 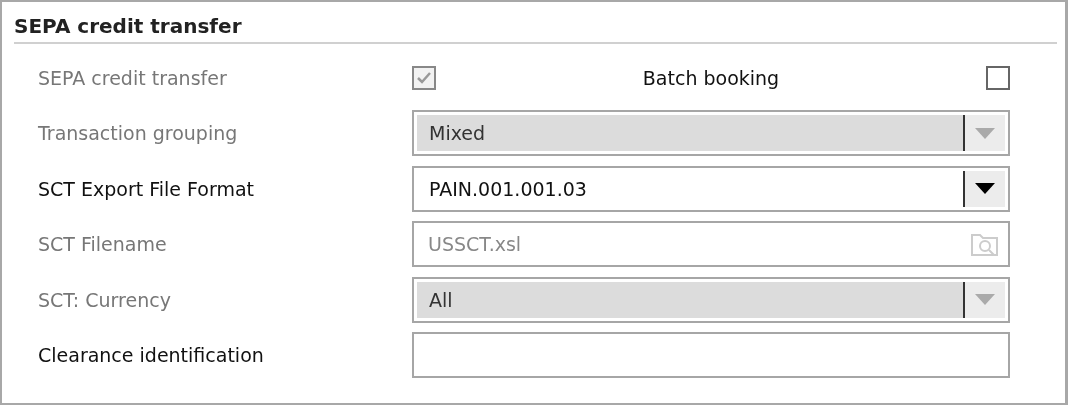 What do you see at coordinates (132, 78) in the screenshot?
I see `field-label: SEPA credit transfer` at bounding box center [132, 78].